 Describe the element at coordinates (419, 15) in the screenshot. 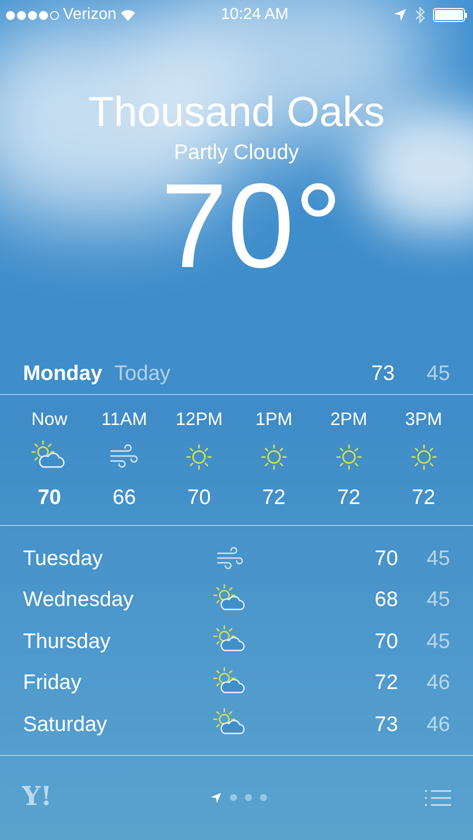

I see `bluetooth-icon` at that location.